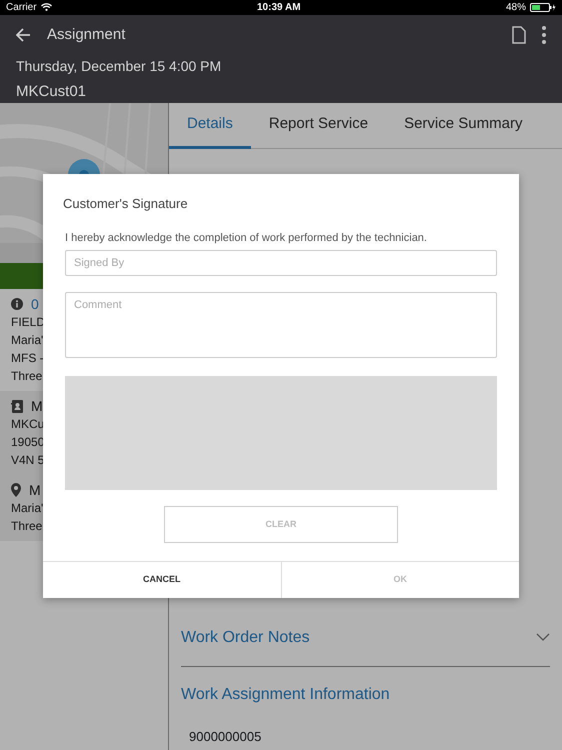 This screenshot has width=562, height=750. What do you see at coordinates (543, 7) in the screenshot?
I see `battery-icon` at bounding box center [543, 7].